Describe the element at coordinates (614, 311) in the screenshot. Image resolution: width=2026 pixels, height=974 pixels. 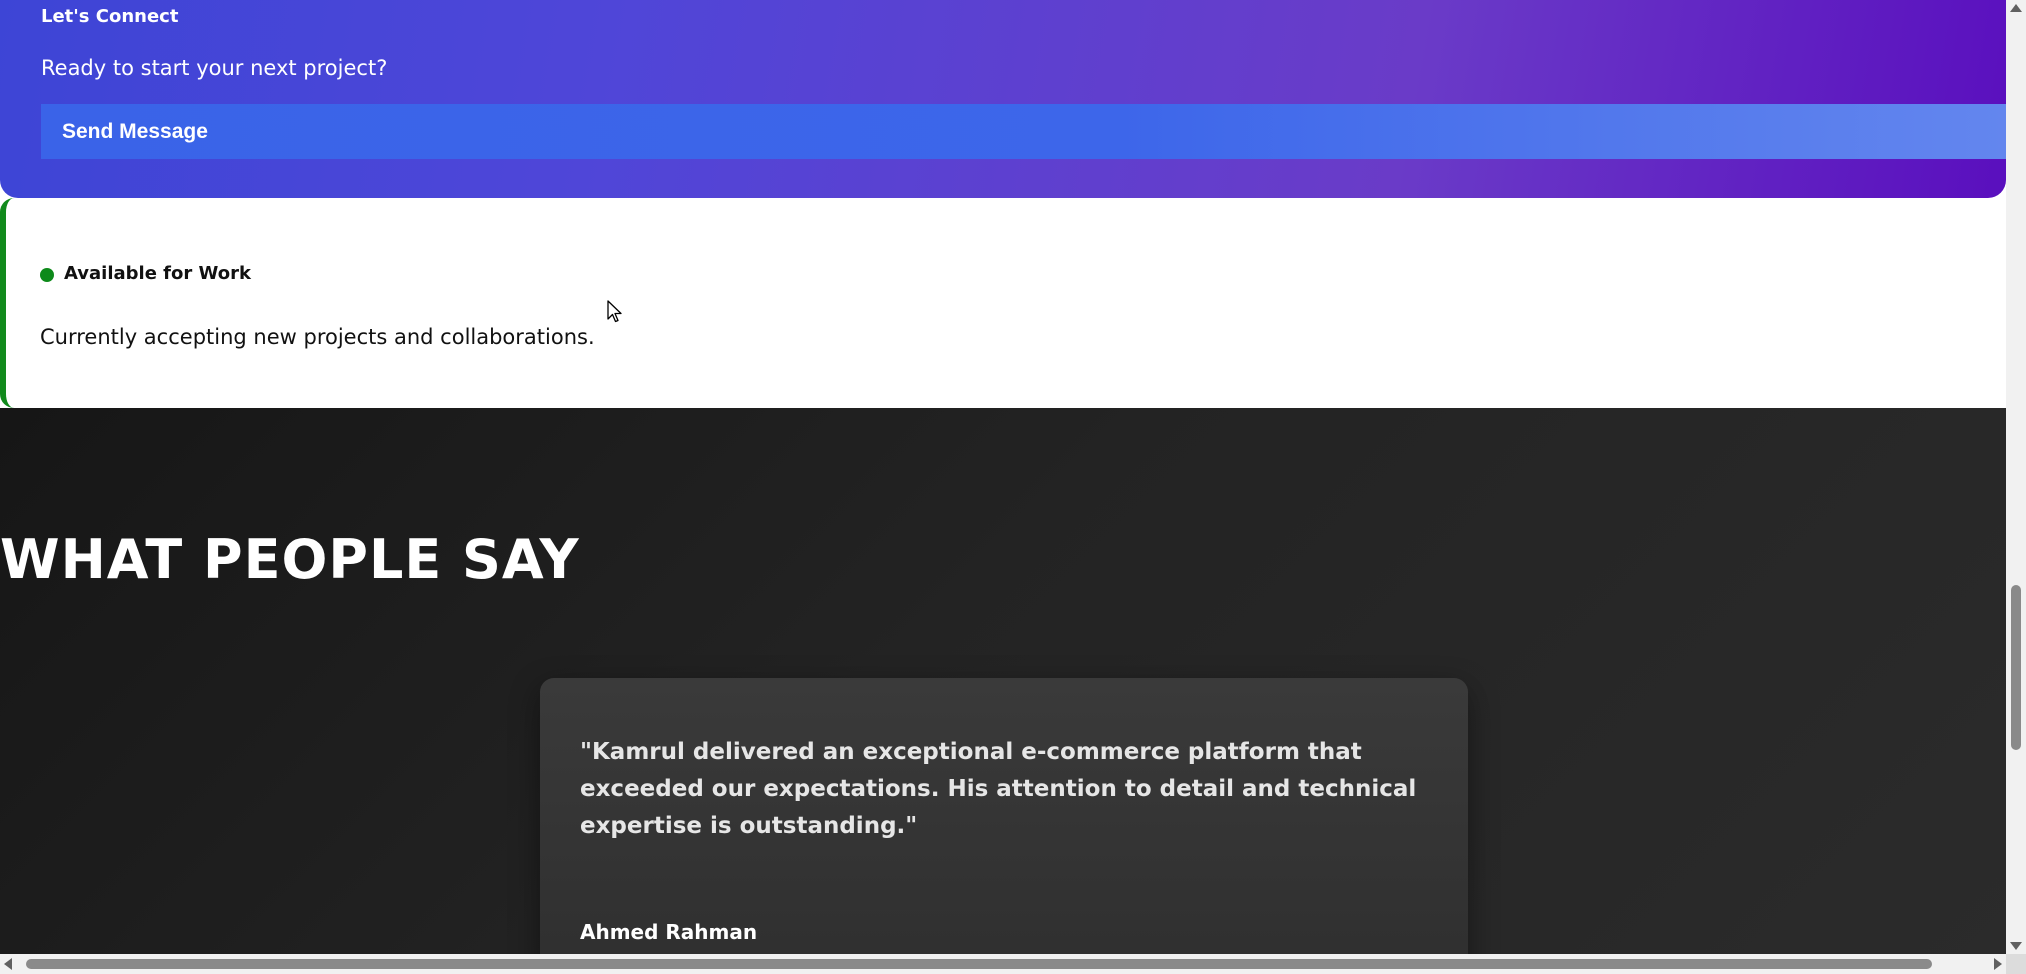
I see `mouse-pointer-icon` at that location.